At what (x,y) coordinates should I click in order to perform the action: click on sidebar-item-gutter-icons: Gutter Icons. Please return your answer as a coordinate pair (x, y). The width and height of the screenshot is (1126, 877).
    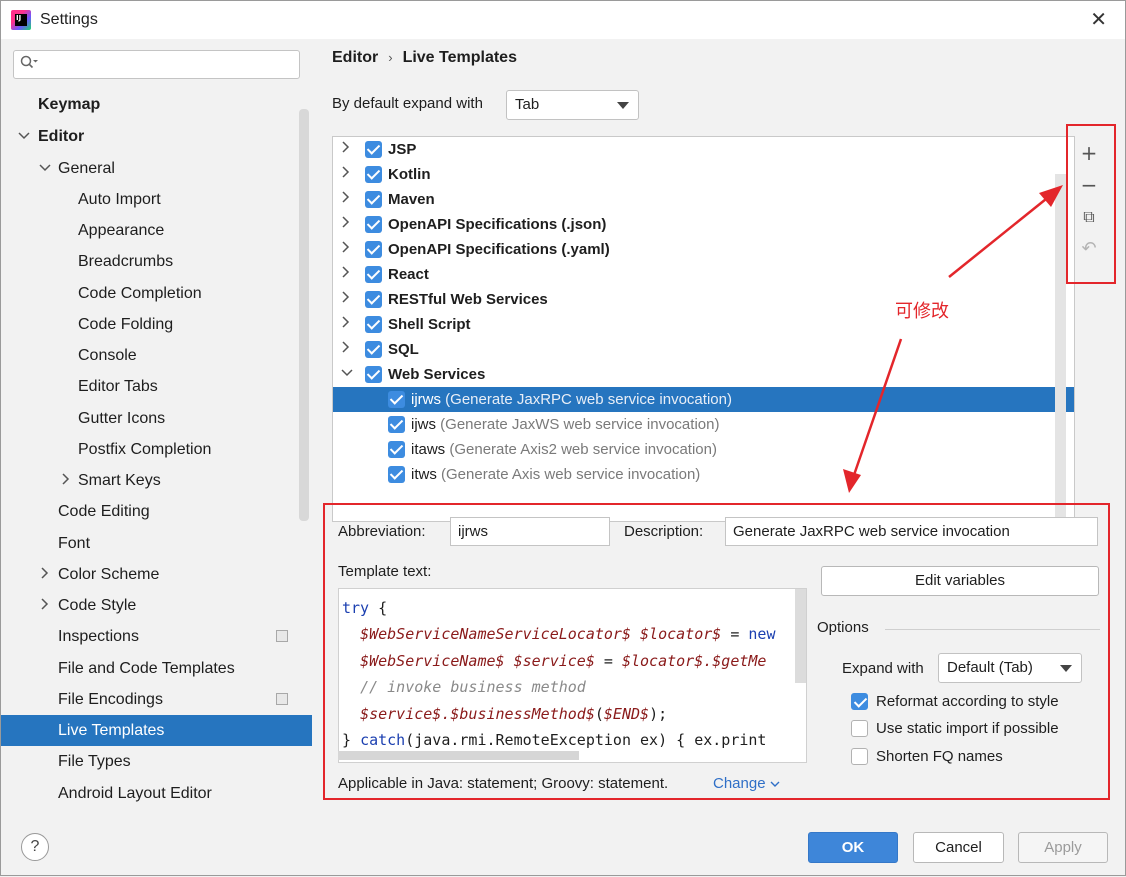
    Looking at the image, I should click on (156, 418).